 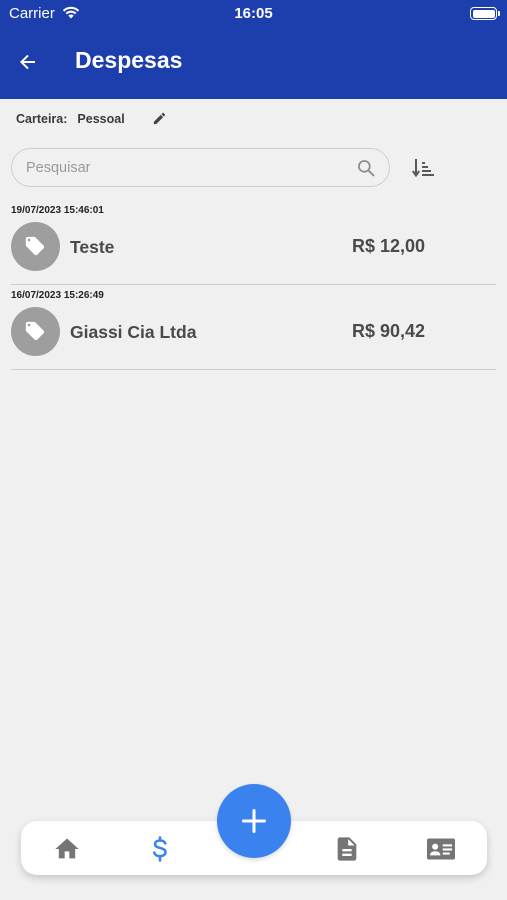 I want to click on expense-name: Giassi Cia Ltda, so click(x=133, y=332).